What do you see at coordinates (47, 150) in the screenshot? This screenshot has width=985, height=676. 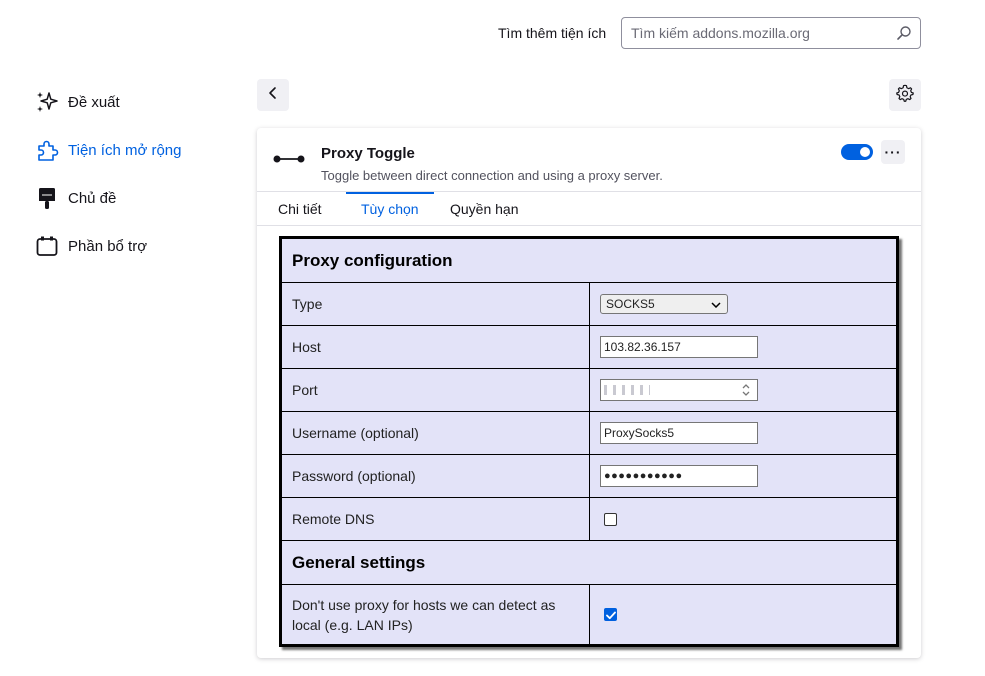 I see `puzzle-icon` at bounding box center [47, 150].